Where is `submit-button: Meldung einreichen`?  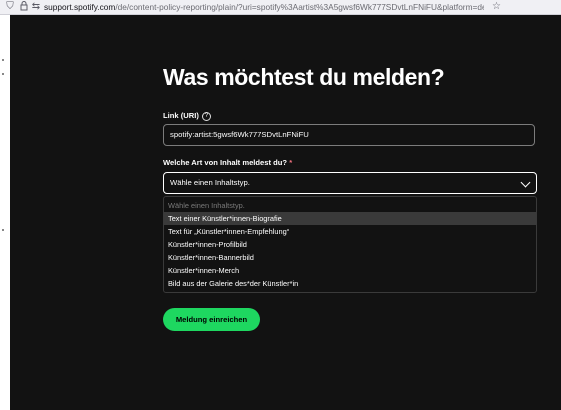
submit-button: Meldung einreichen is located at coordinates (211, 319).